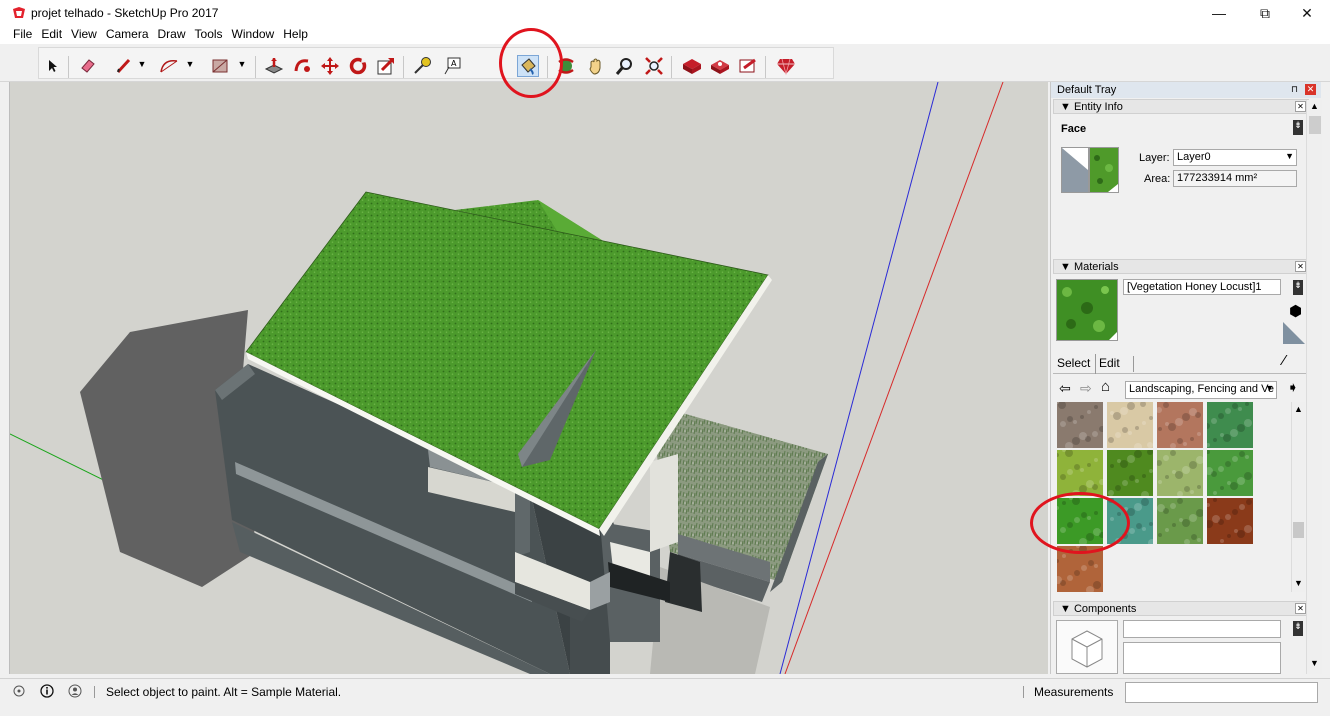 The image size is (1330, 716). Describe the element at coordinates (1065, 388) in the screenshot. I see `back-arrow-icon: ⇦` at that location.